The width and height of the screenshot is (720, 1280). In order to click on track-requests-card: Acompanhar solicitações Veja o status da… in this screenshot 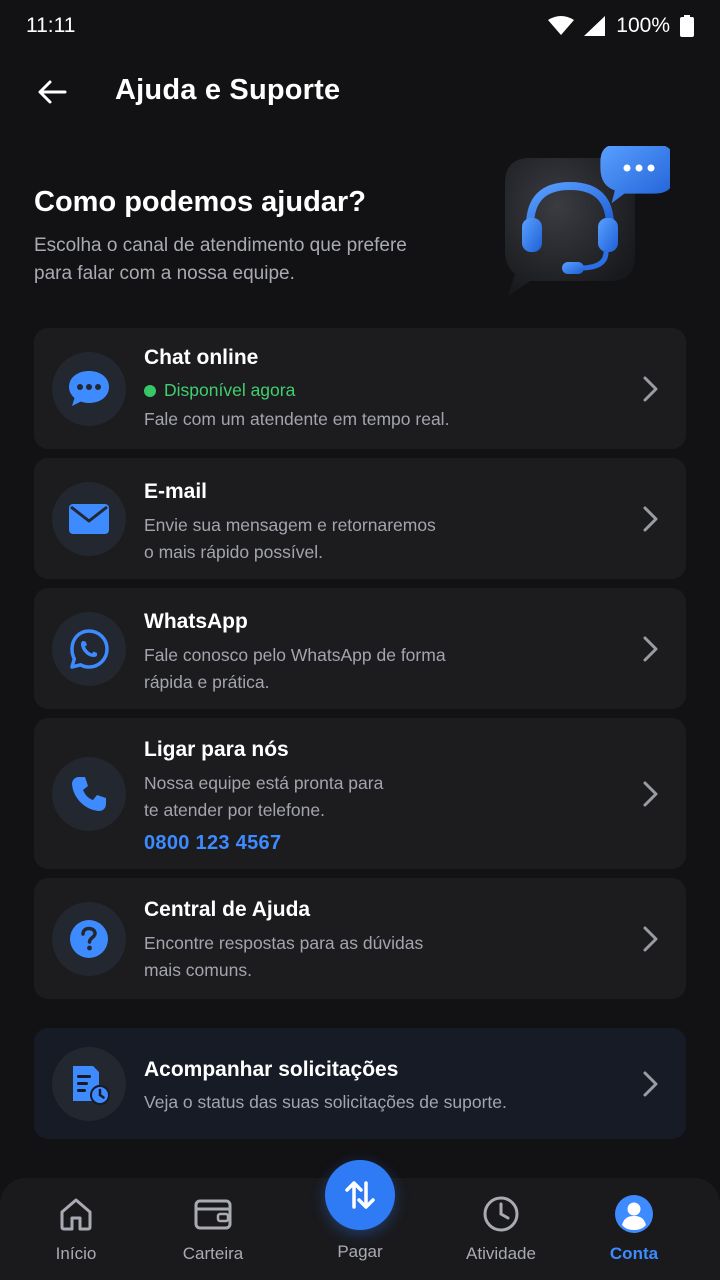, I will do `click(360, 1083)`.